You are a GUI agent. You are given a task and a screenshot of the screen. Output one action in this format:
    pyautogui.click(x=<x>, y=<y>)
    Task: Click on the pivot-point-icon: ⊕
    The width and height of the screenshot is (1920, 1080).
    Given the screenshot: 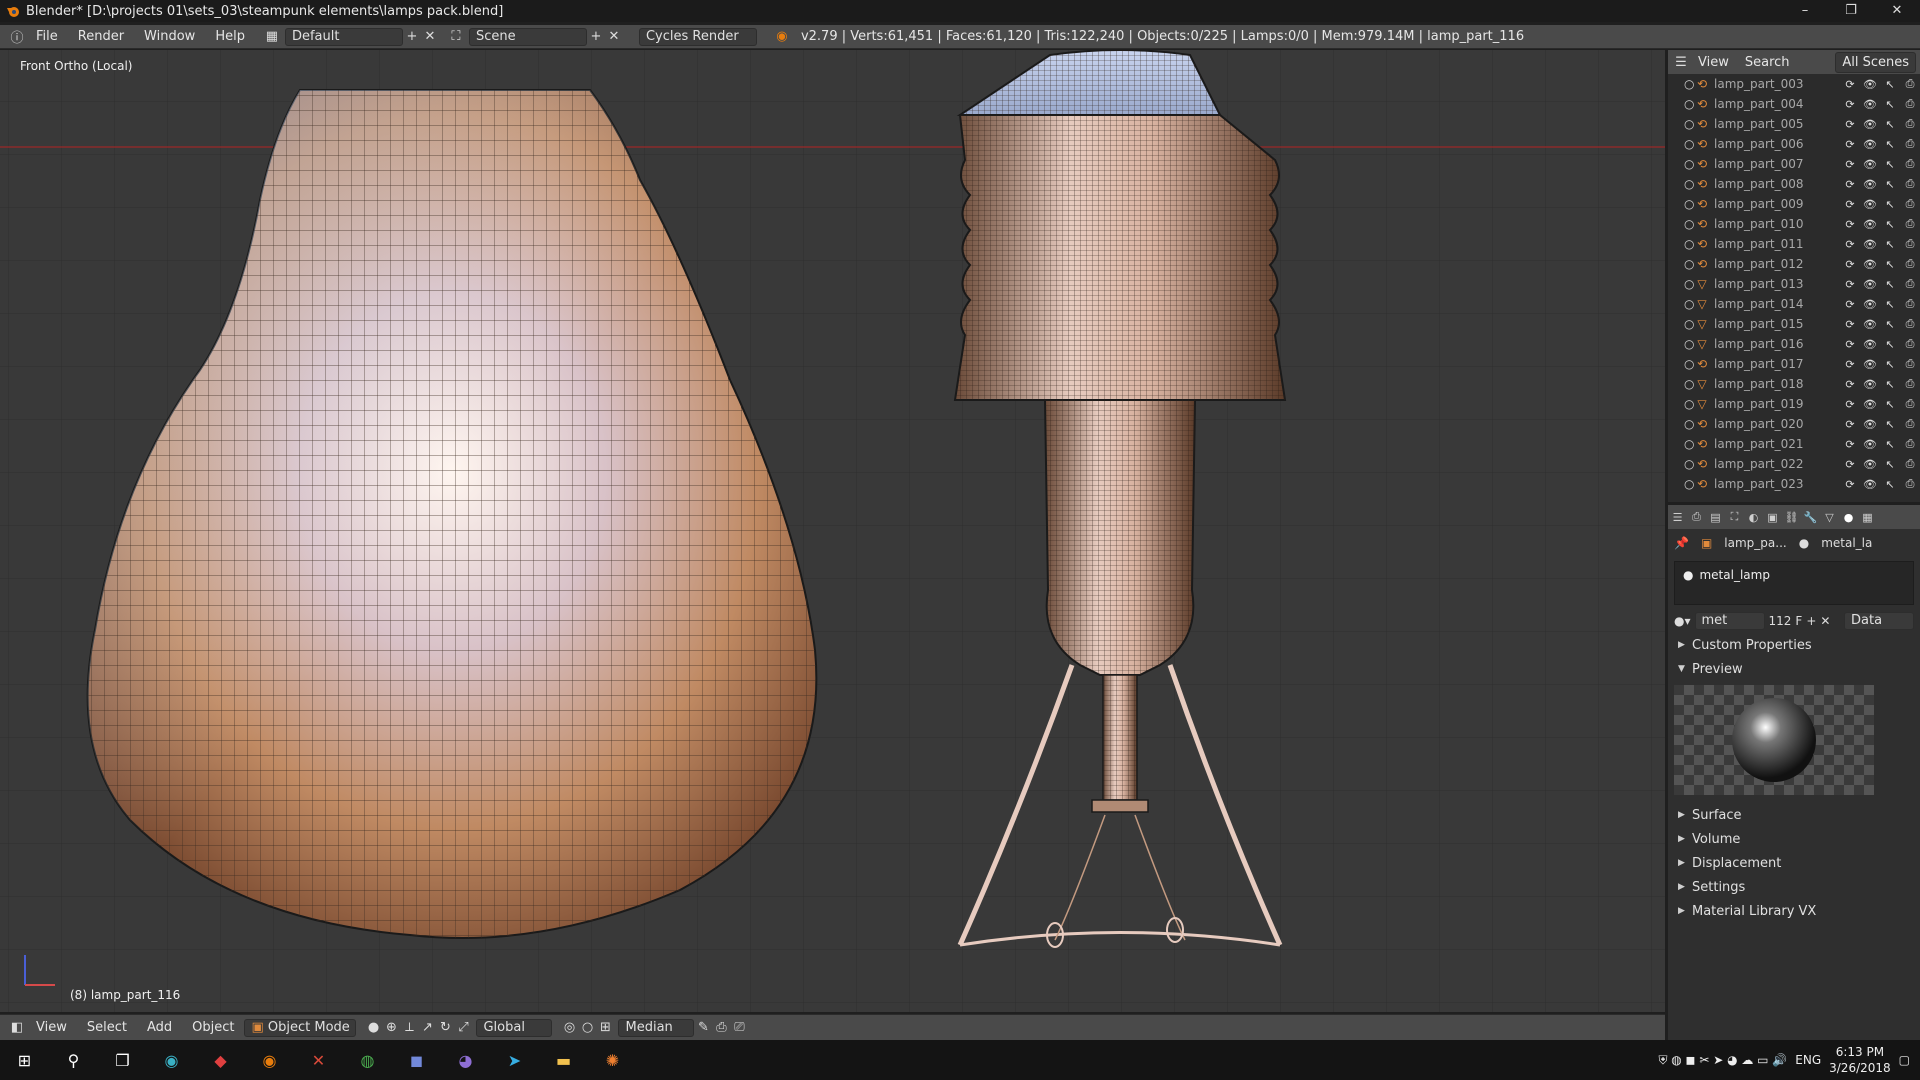 What is the action you would take?
    pyautogui.click(x=391, y=1028)
    